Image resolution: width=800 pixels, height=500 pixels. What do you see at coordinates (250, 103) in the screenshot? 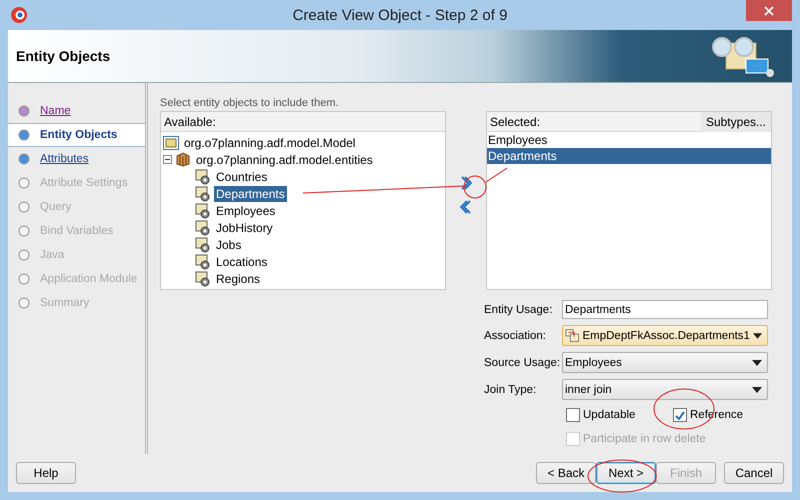
I see `instruction-text: Select entity objects to include them.` at bounding box center [250, 103].